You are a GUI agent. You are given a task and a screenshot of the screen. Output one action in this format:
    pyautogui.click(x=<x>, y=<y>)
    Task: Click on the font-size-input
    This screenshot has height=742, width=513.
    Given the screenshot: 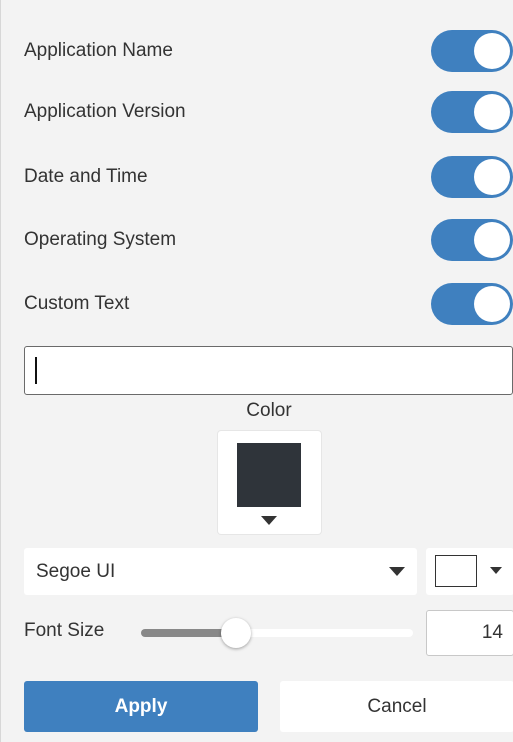 What is the action you would take?
    pyautogui.click(x=469, y=633)
    